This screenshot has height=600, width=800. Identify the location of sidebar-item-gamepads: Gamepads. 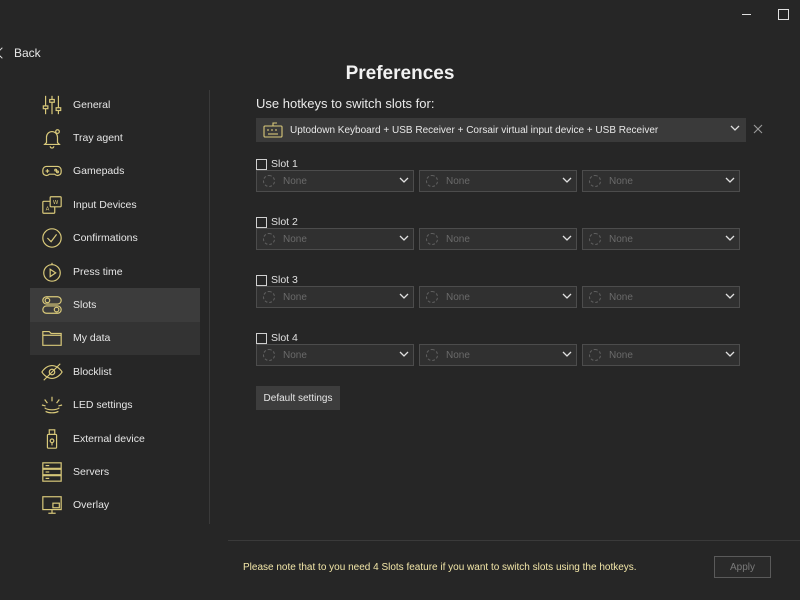
(115, 171).